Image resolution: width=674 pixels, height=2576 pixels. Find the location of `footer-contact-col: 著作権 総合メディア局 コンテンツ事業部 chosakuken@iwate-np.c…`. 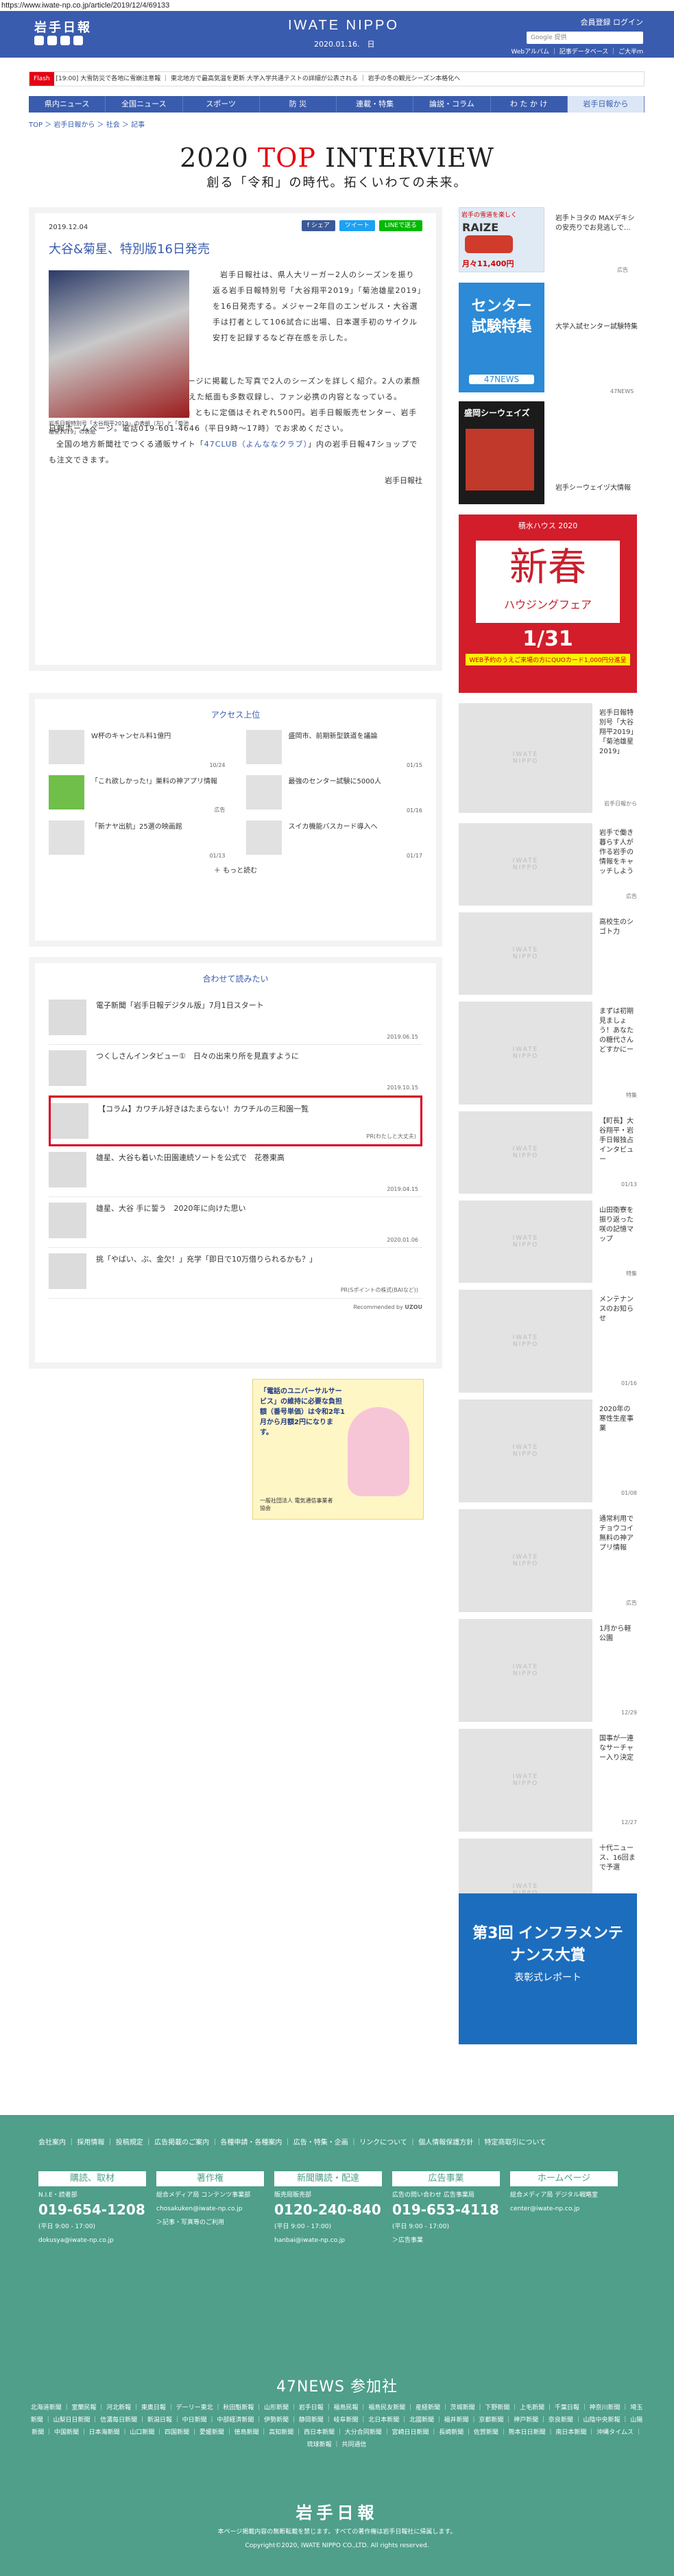

footer-contact-col: 著作権 総合メディア局 コンテンツ事業部 chosakuken@iwate-np.c… is located at coordinates (210, 2208).